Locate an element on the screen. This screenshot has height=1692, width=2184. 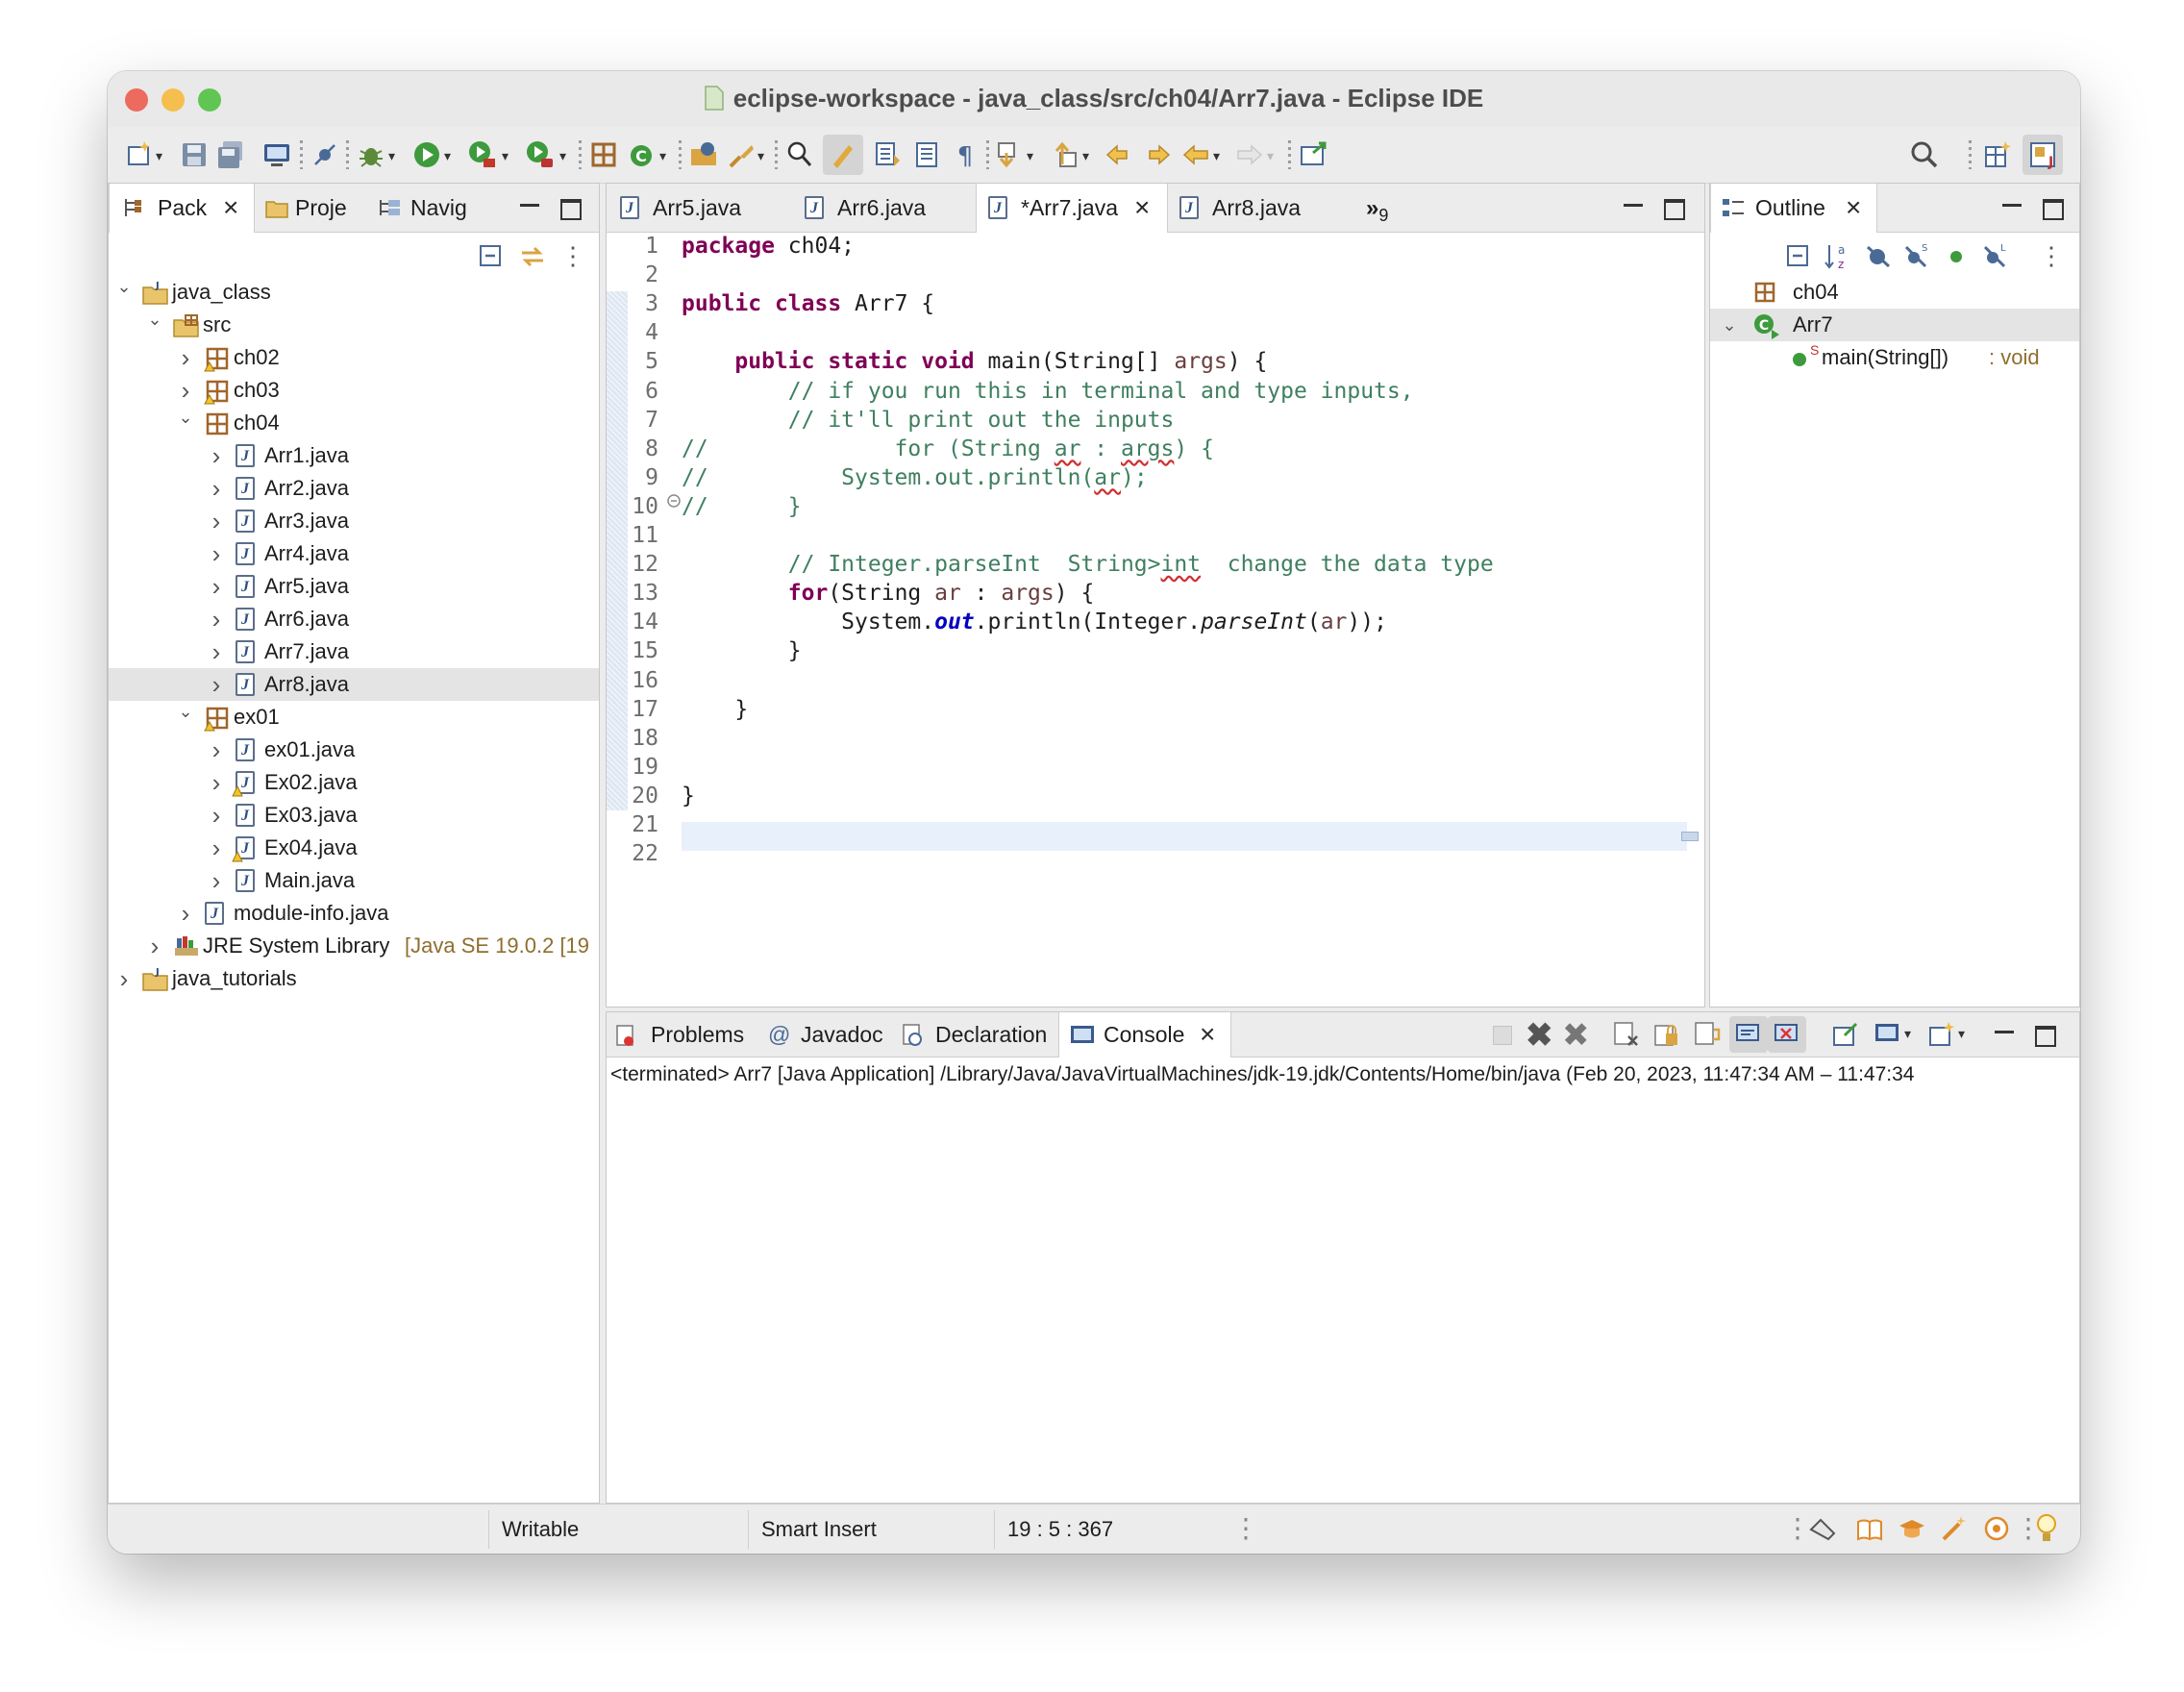
tab-navigator: Navig is located at coordinates (428, 208).